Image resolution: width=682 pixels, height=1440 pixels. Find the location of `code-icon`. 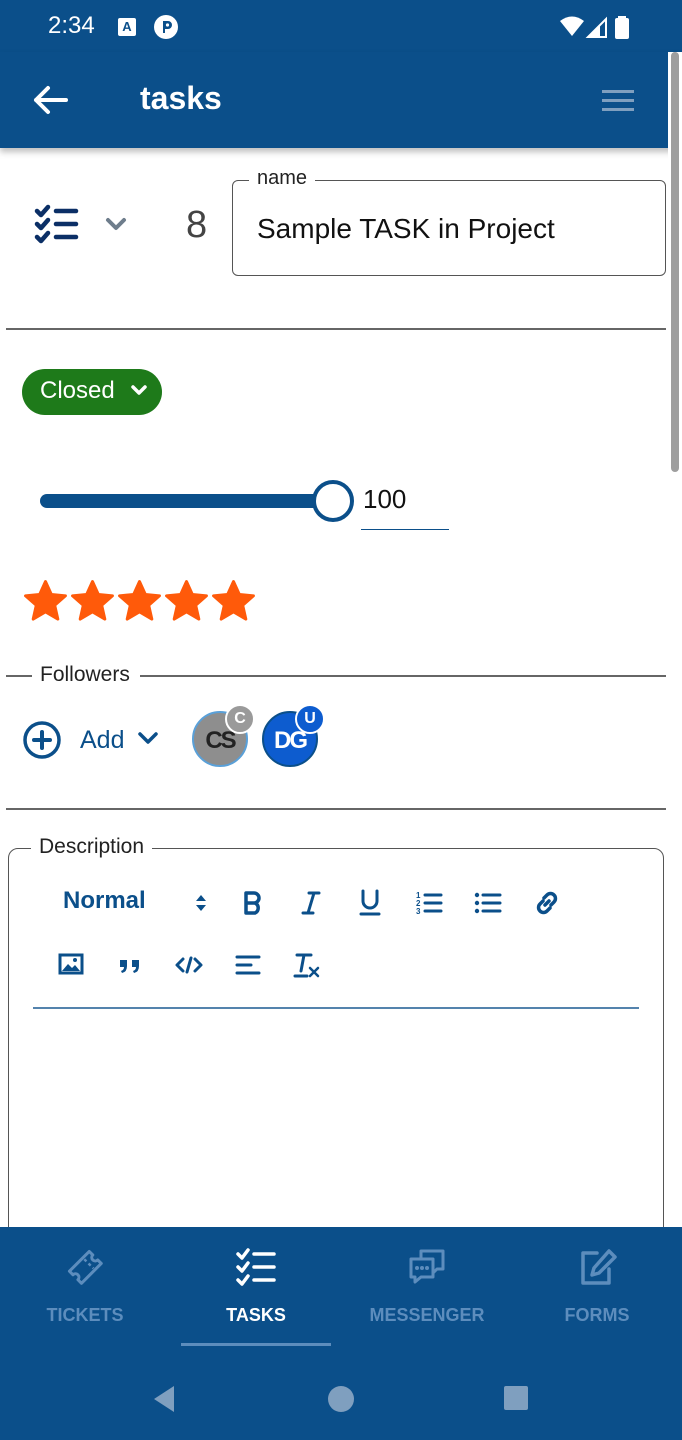

code-icon is located at coordinates (189, 965).